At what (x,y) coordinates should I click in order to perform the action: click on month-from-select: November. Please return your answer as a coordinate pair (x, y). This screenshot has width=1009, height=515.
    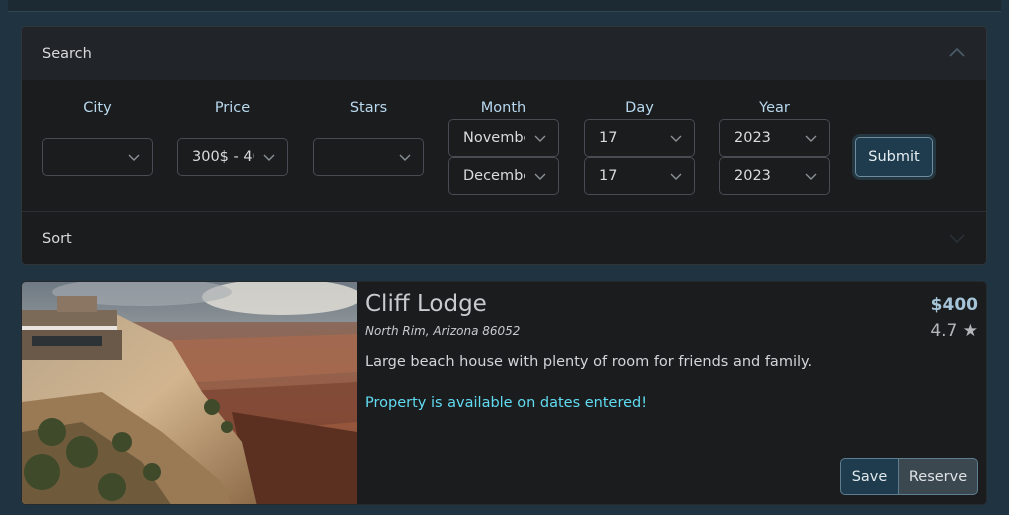
    Looking at the image, I should click on (503, 138).